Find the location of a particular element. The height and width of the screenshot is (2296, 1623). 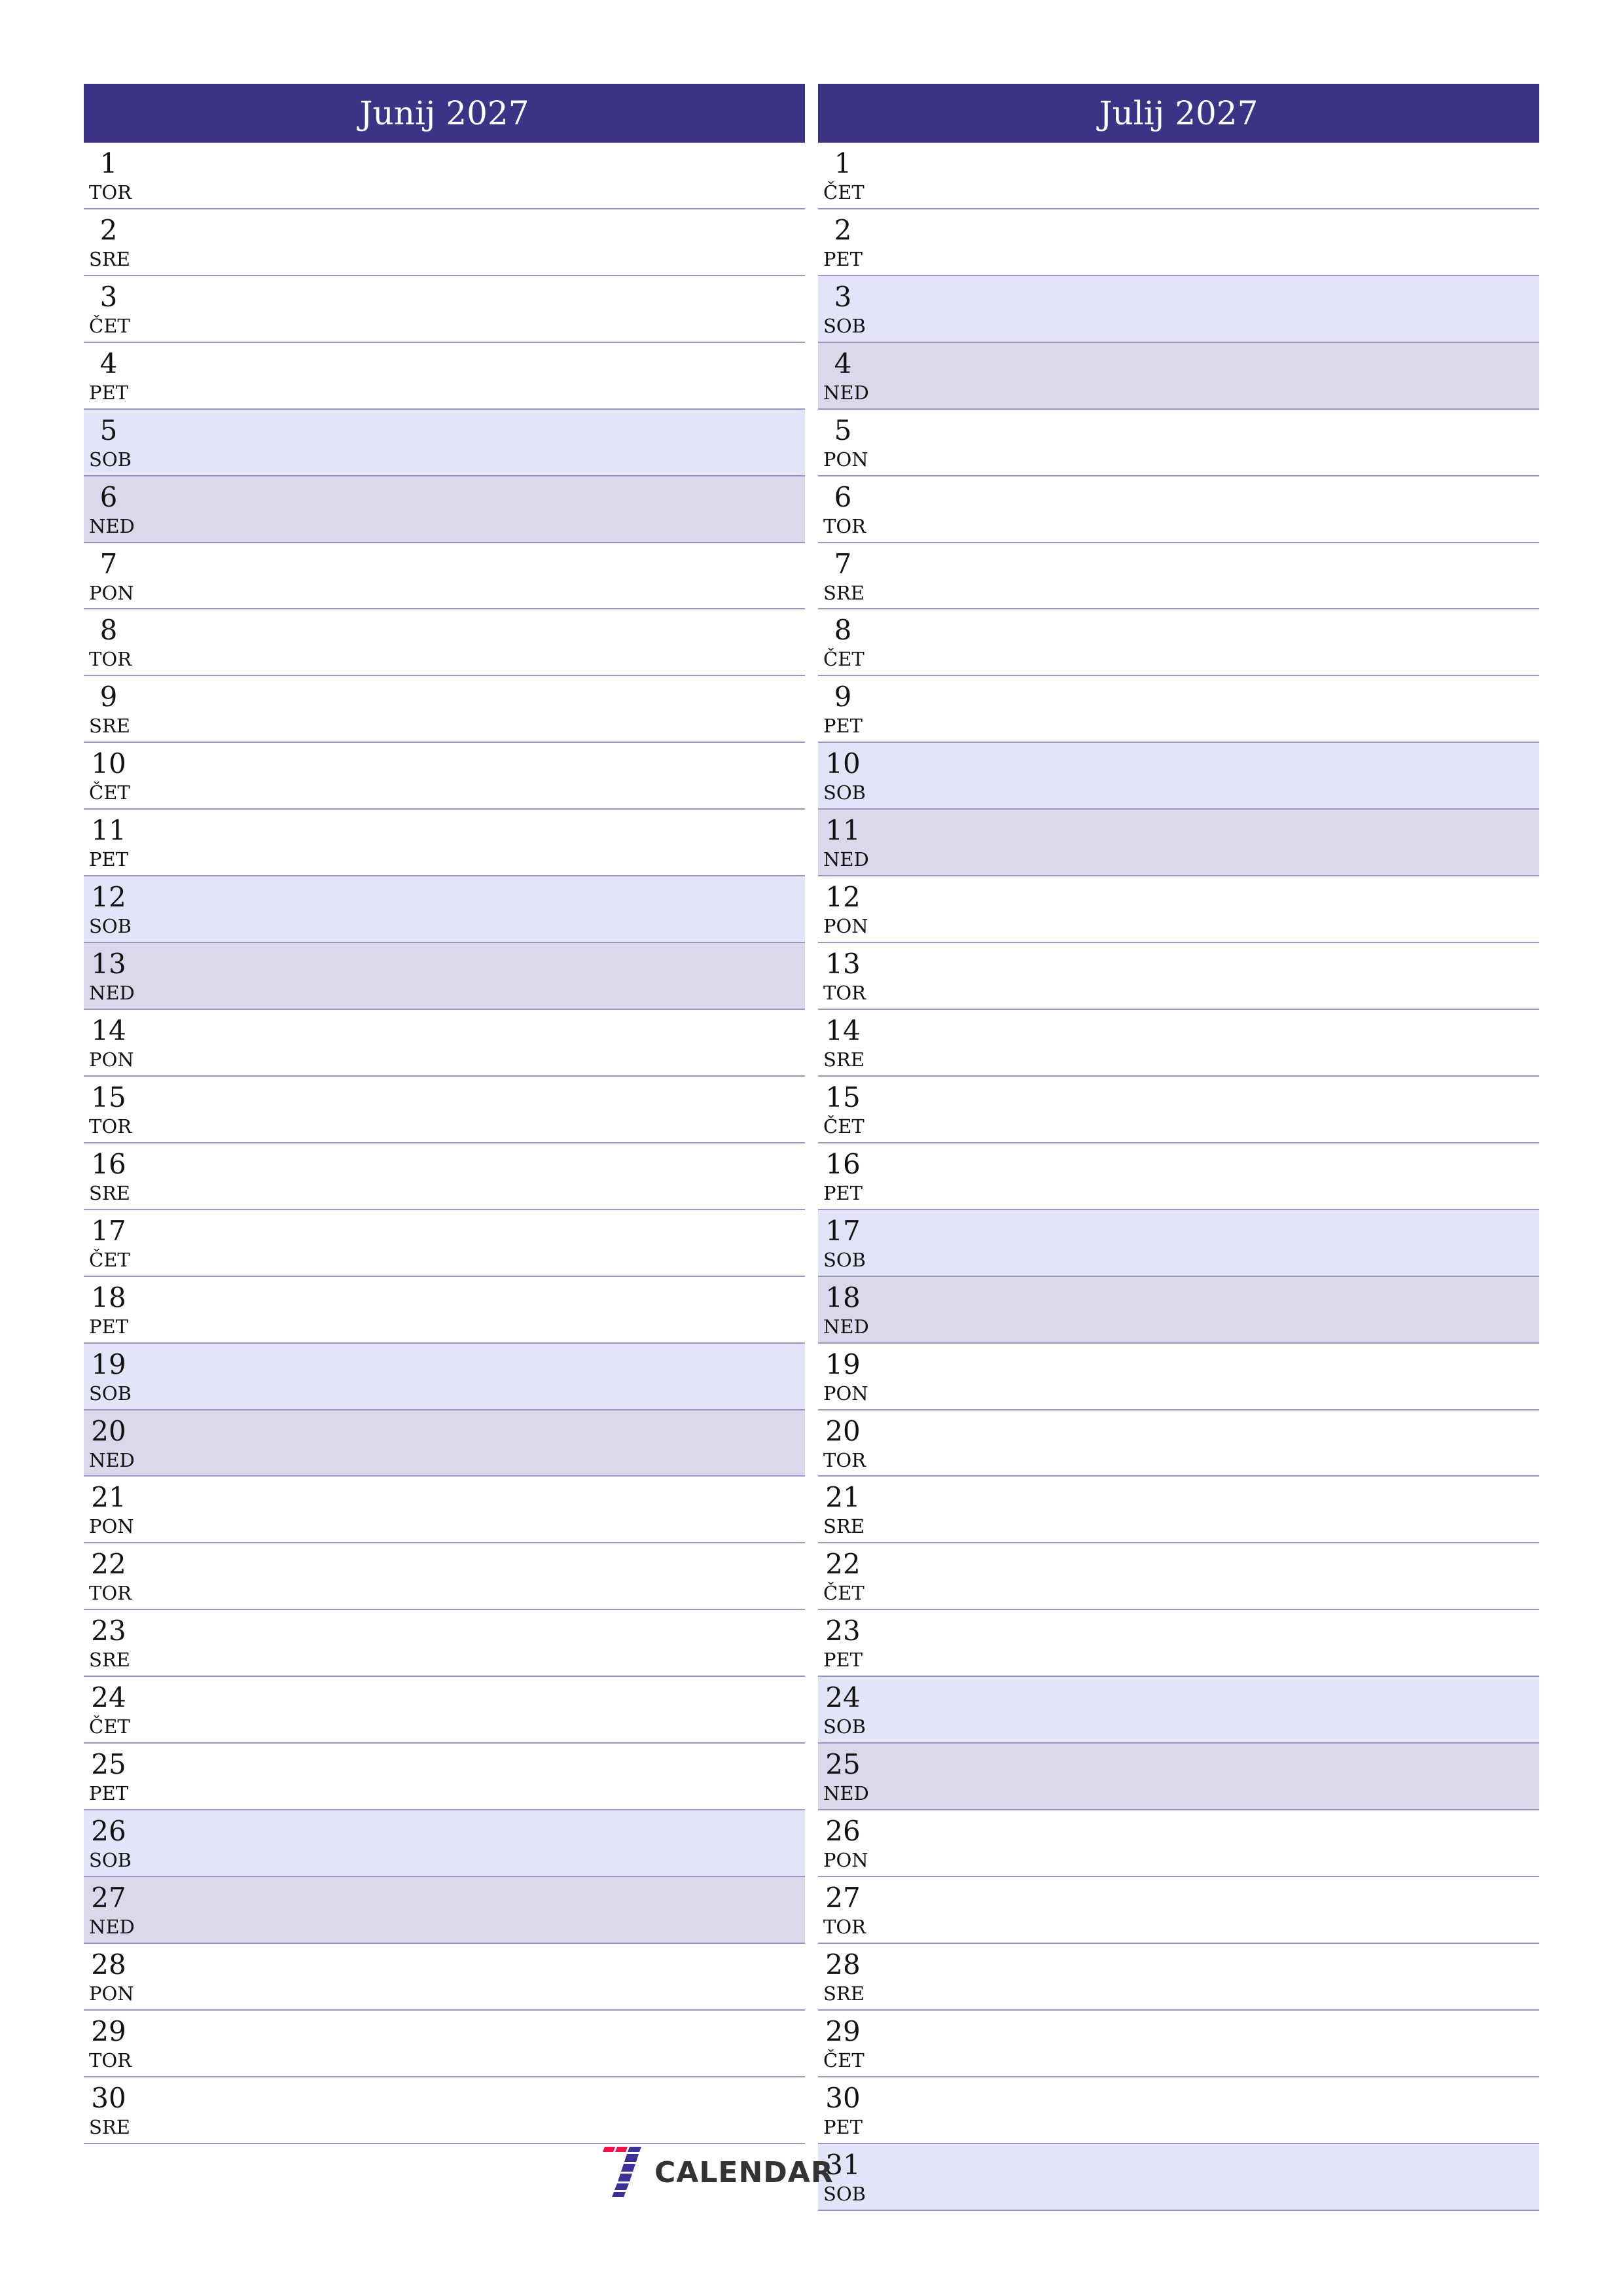

day-row: 12 PON is located at coordinates (1178, 910).